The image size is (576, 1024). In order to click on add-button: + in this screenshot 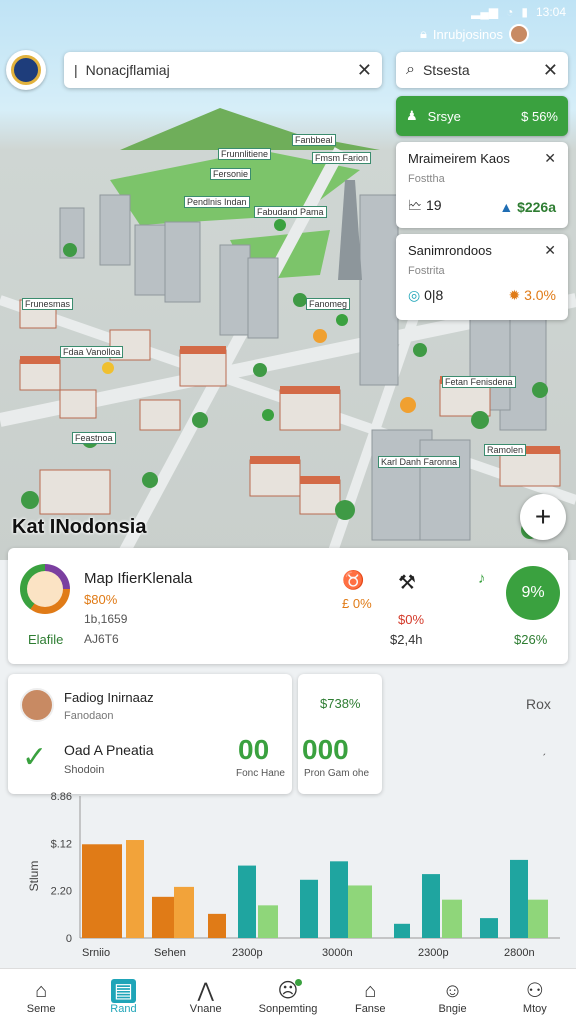, I will do `click(543, 517)`.